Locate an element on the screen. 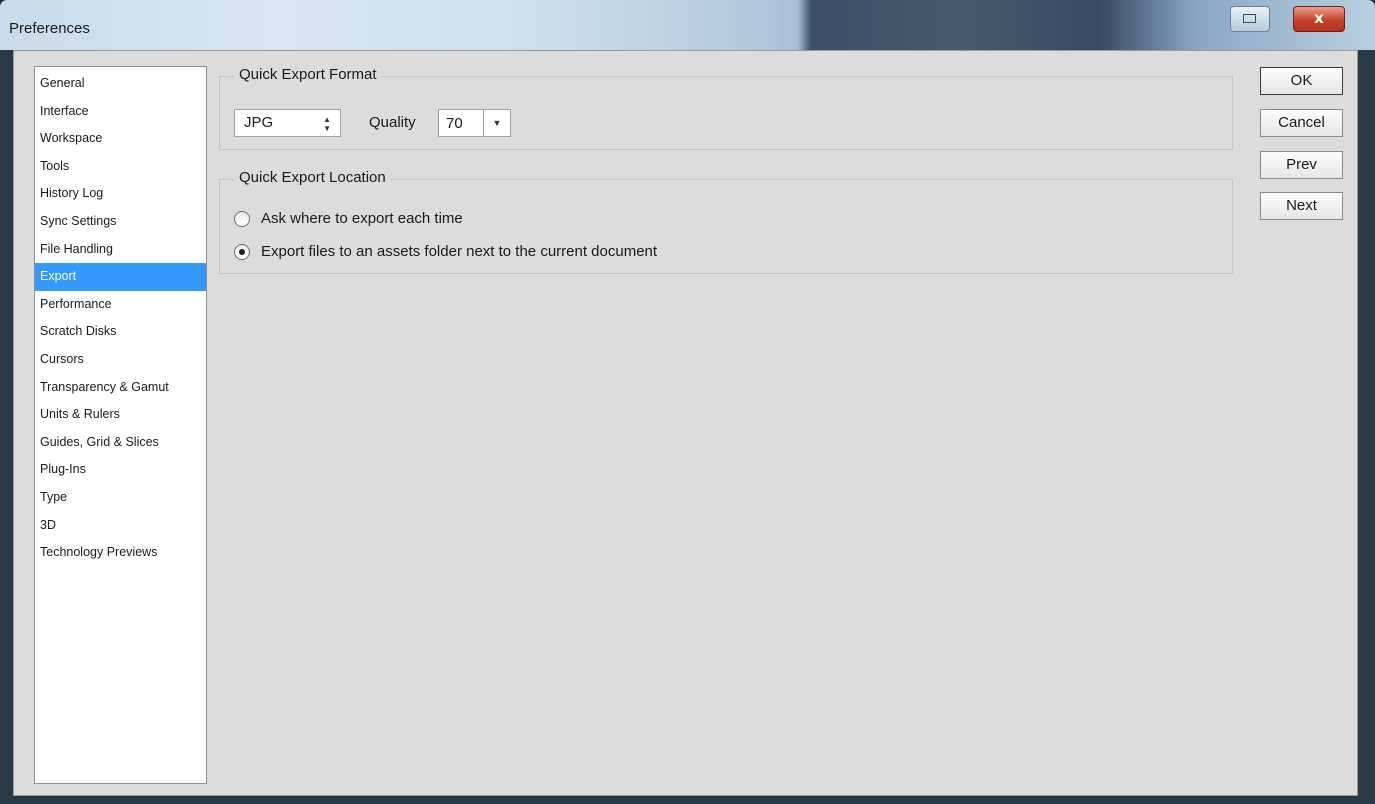  sidebar-item-cursors: Cursors is located at coordinates (120, 360).